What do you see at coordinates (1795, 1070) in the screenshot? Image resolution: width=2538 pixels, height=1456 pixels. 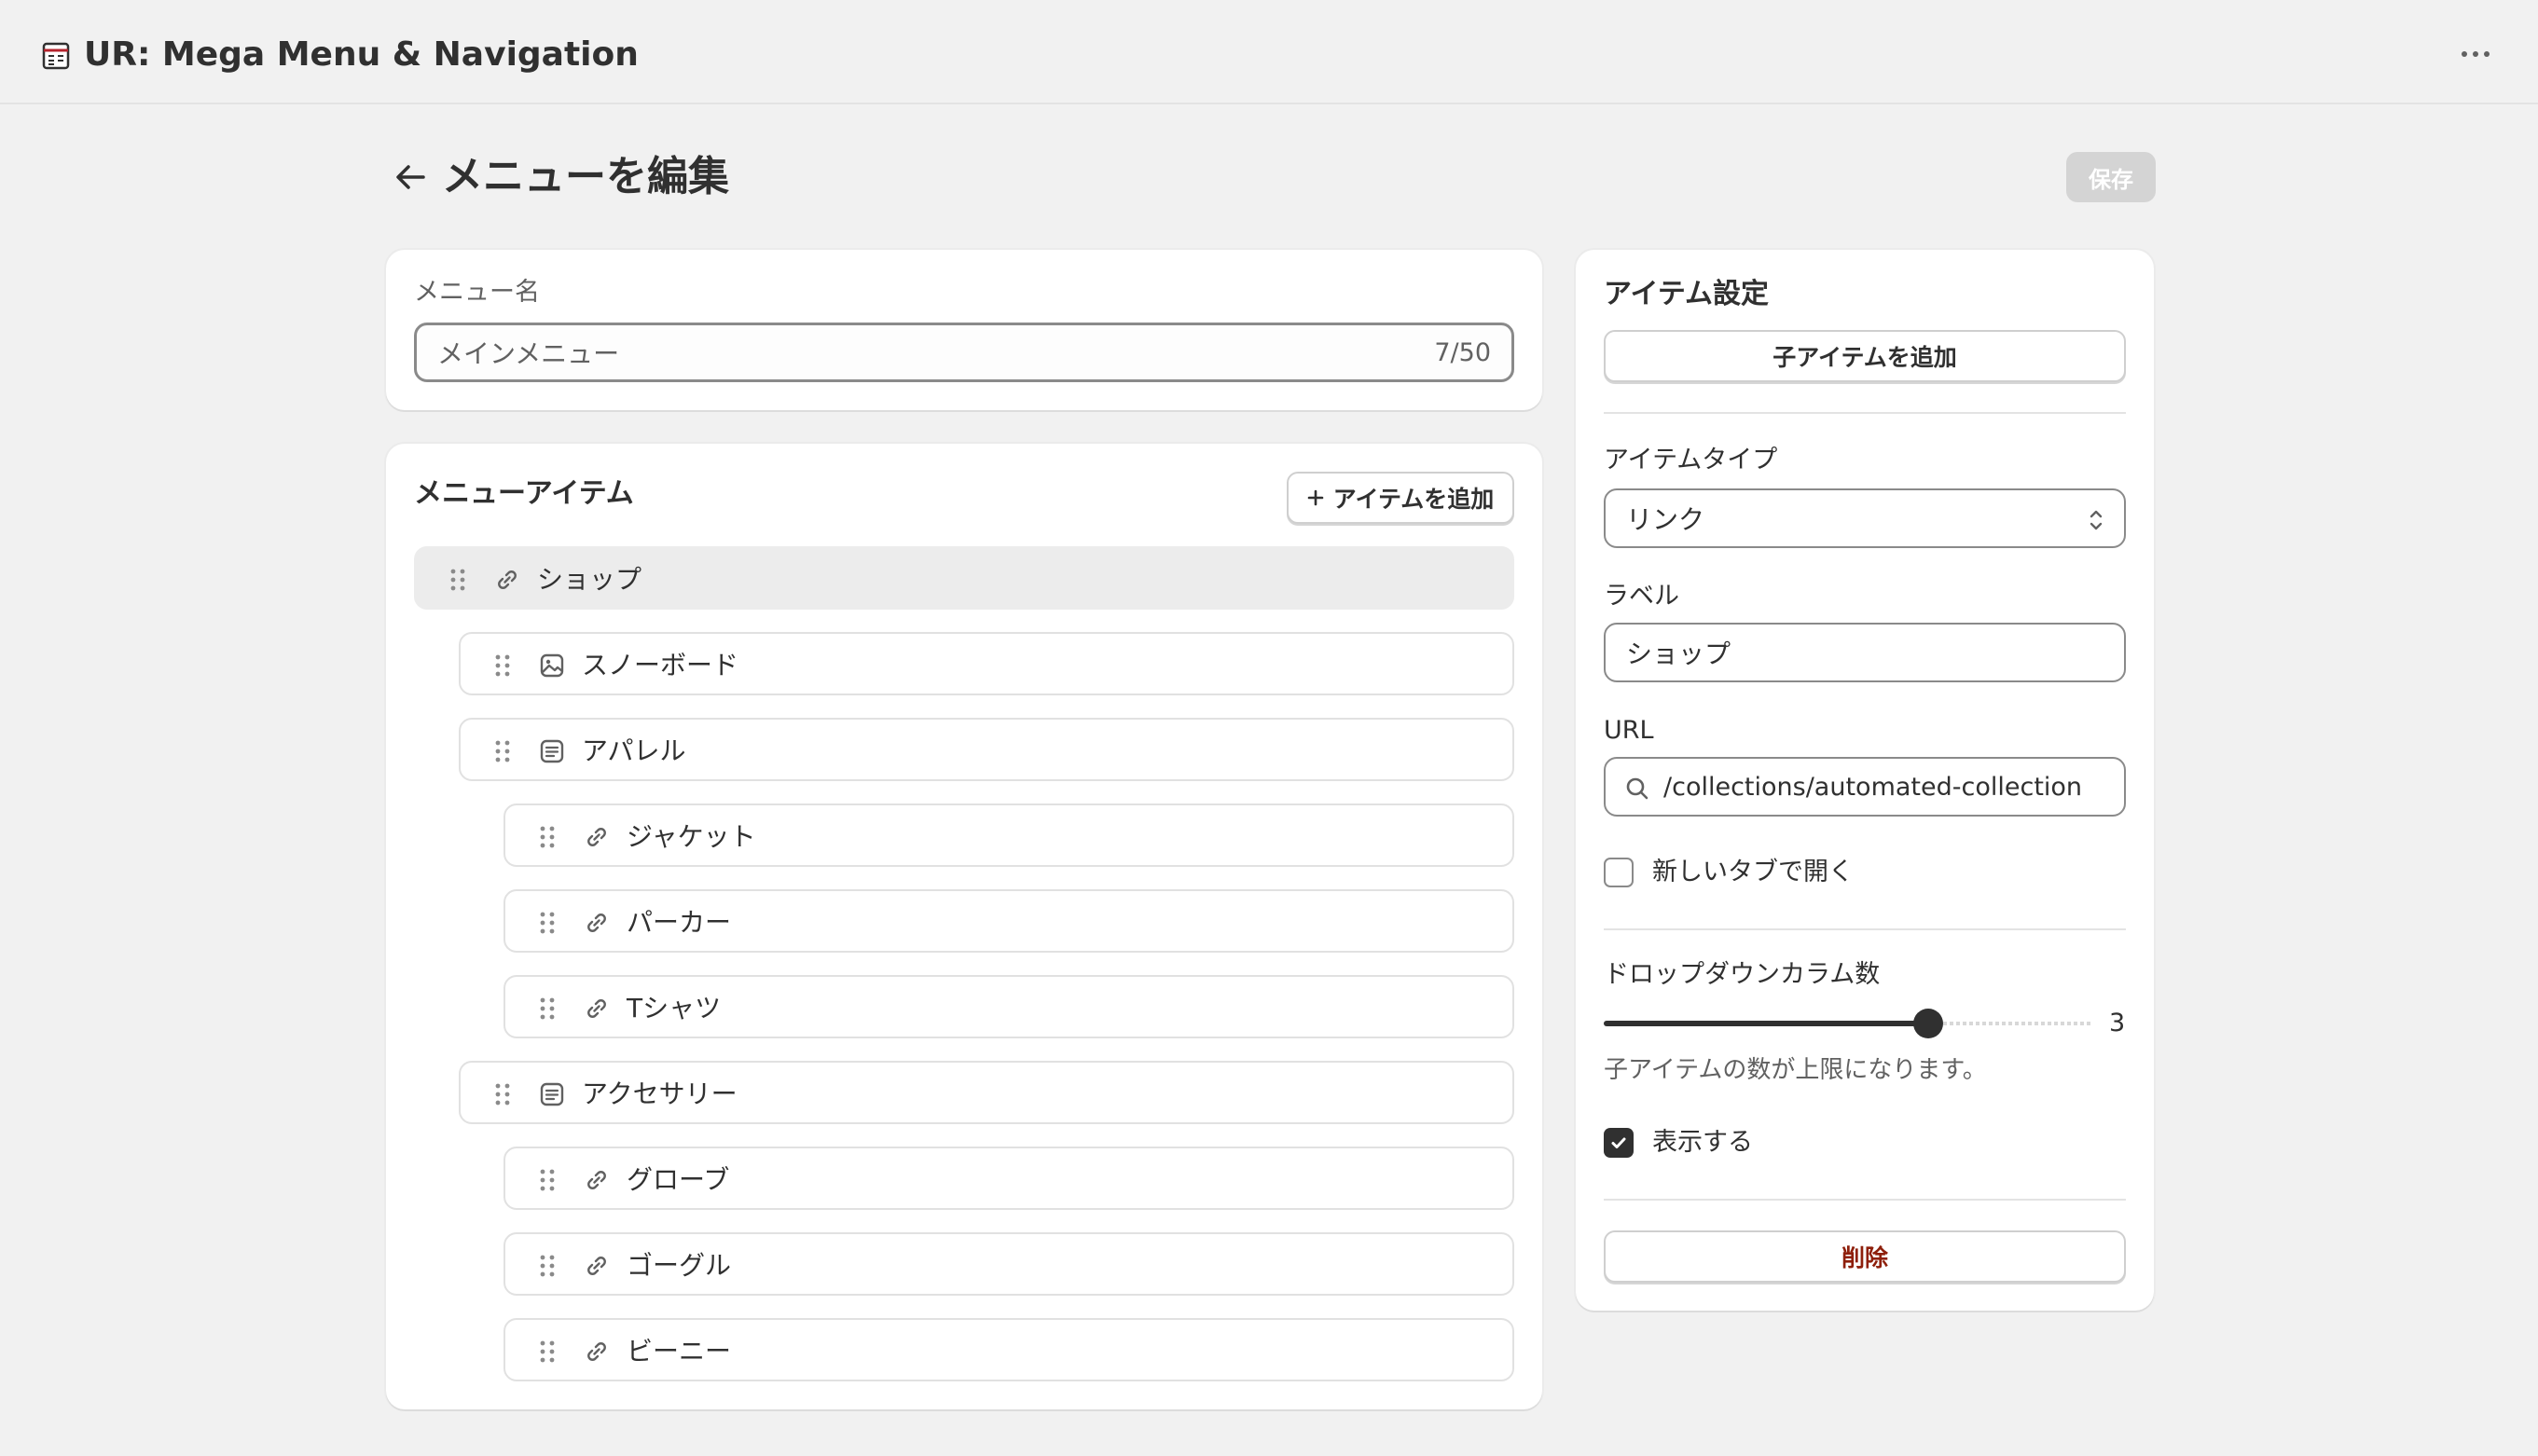 I see `limit-message: 子アイテムの数が上限になります。` at bounding box center [1795, 1070].